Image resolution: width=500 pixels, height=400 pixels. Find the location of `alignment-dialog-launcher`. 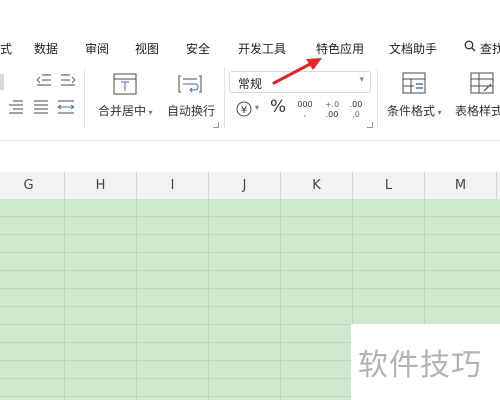

alignment-dialog-launcher is located at coordinates (216, 125).